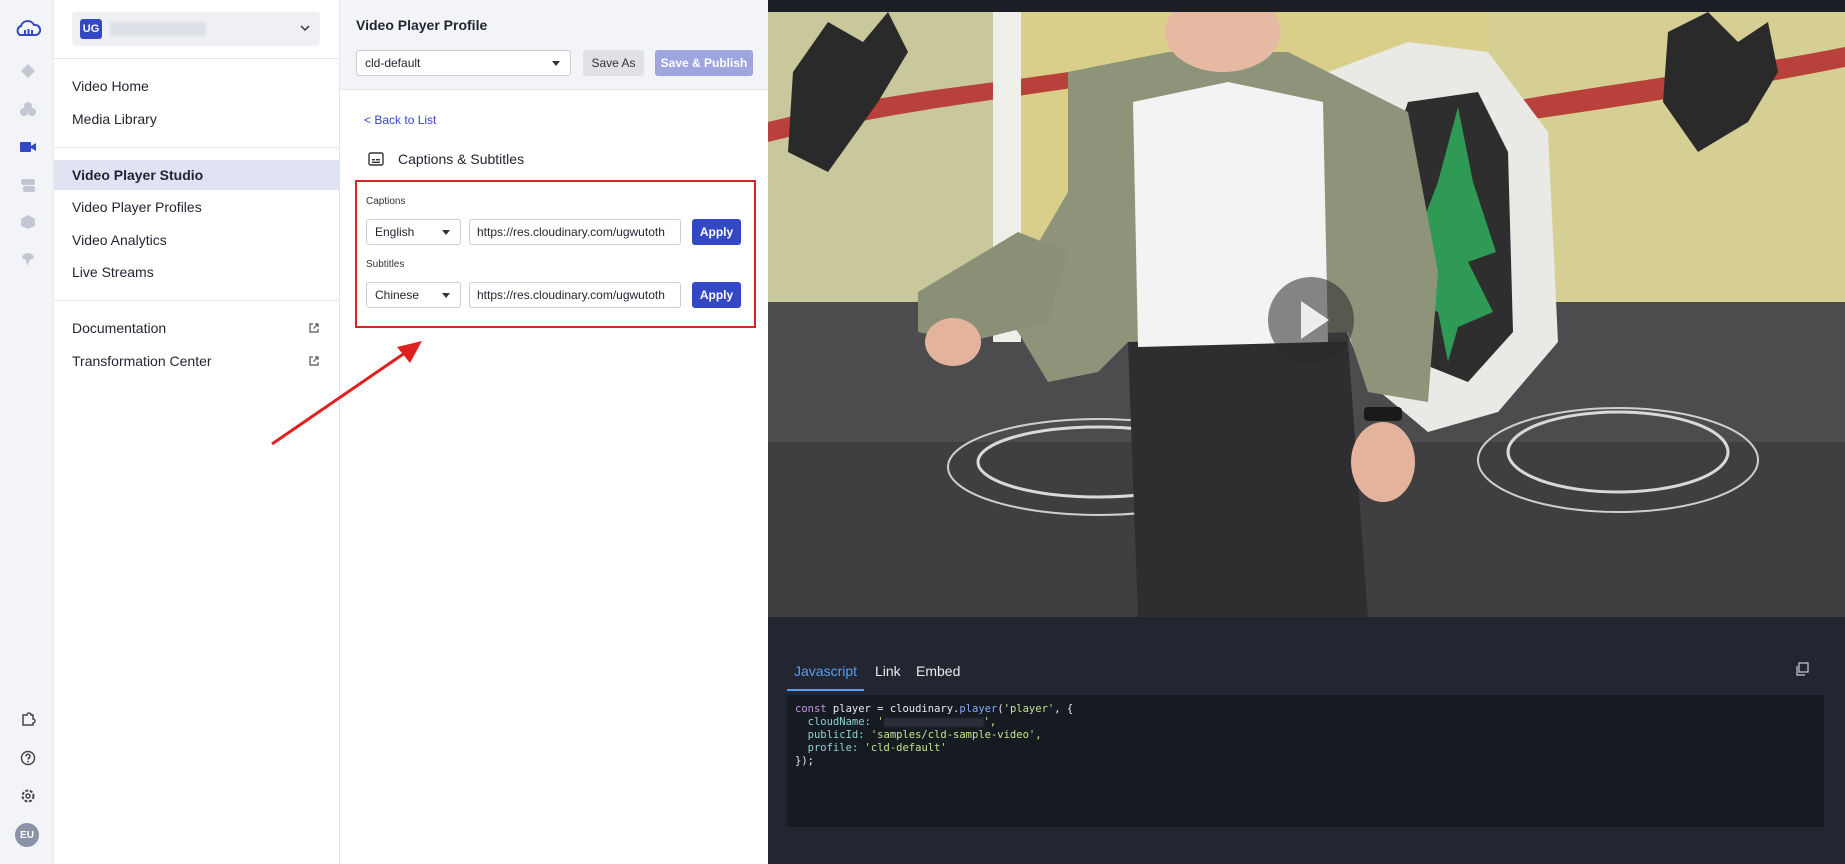 The image size is (1845, 864). What do you see at coordinates (197, 175) in the screenshot?
I see `nav-item-video-player-studio: Video Player Studio` at bounding box center [197, 175].